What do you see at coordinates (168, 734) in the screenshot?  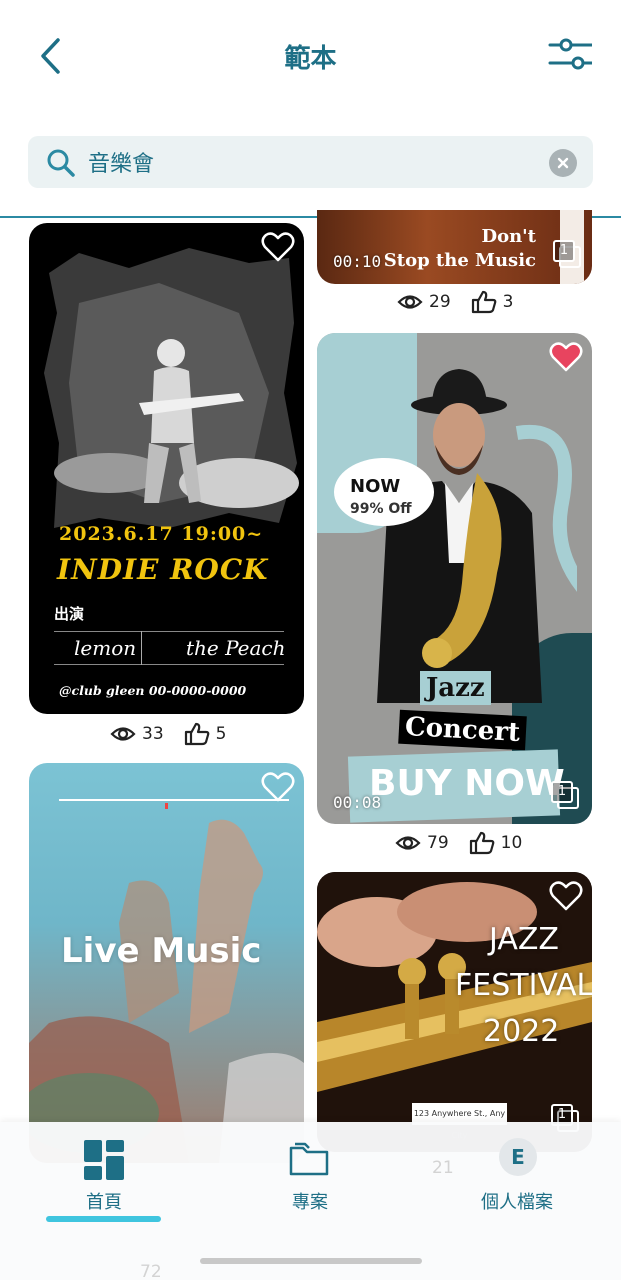 I see `card-stats: 33 5` at bounding box center [168, 734].